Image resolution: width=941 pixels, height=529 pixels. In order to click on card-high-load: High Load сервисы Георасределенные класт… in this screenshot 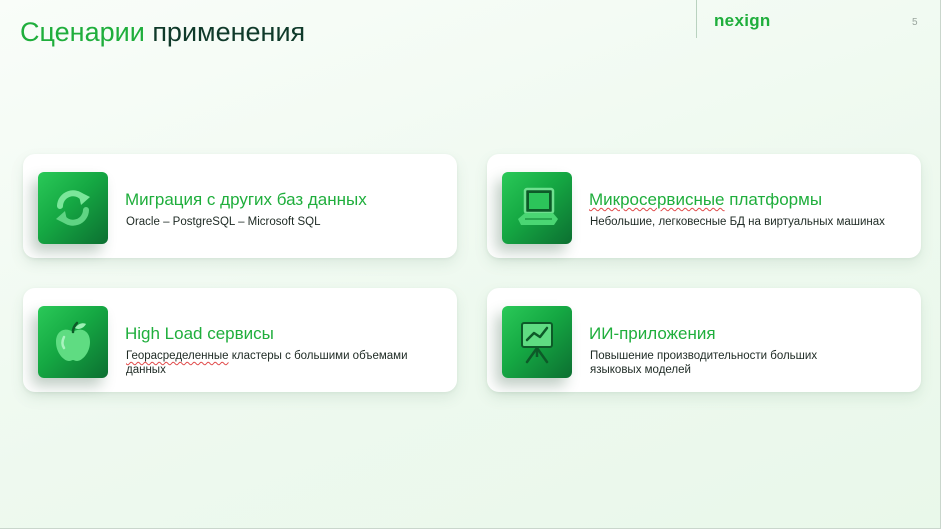, I will do `click(240, 340)`.